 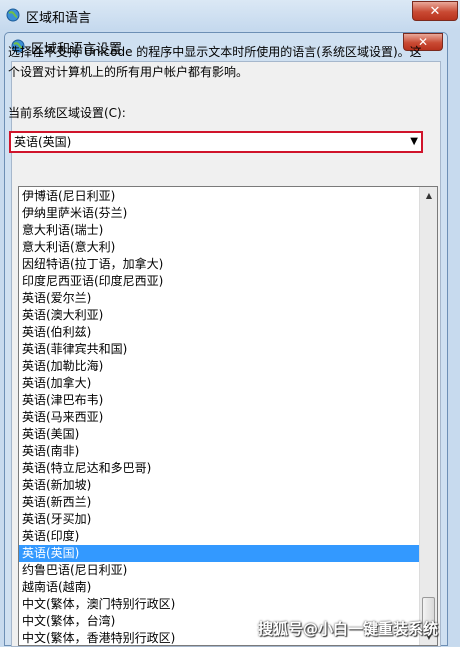 What do you see at coordinates (219, 502) in the screenshot?
I see `locale-option: 英语(新西兰)` at bounding box center [219, 502].